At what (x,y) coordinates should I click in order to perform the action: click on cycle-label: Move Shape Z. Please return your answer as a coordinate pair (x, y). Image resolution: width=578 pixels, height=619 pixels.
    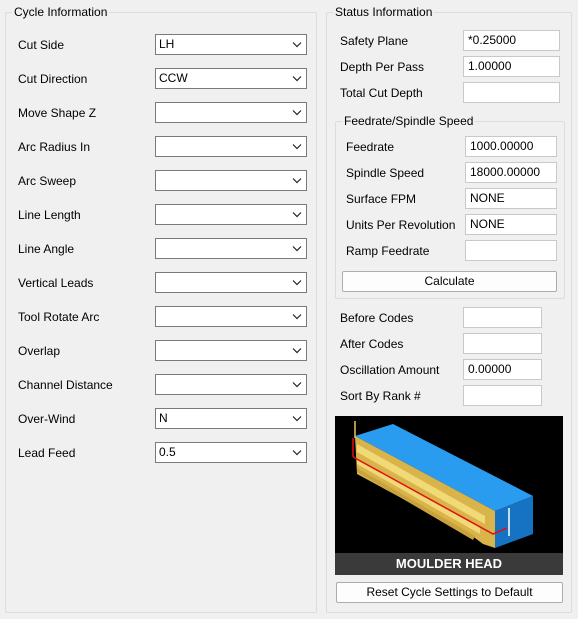
    Looking at the image, I should click on (57, 113).